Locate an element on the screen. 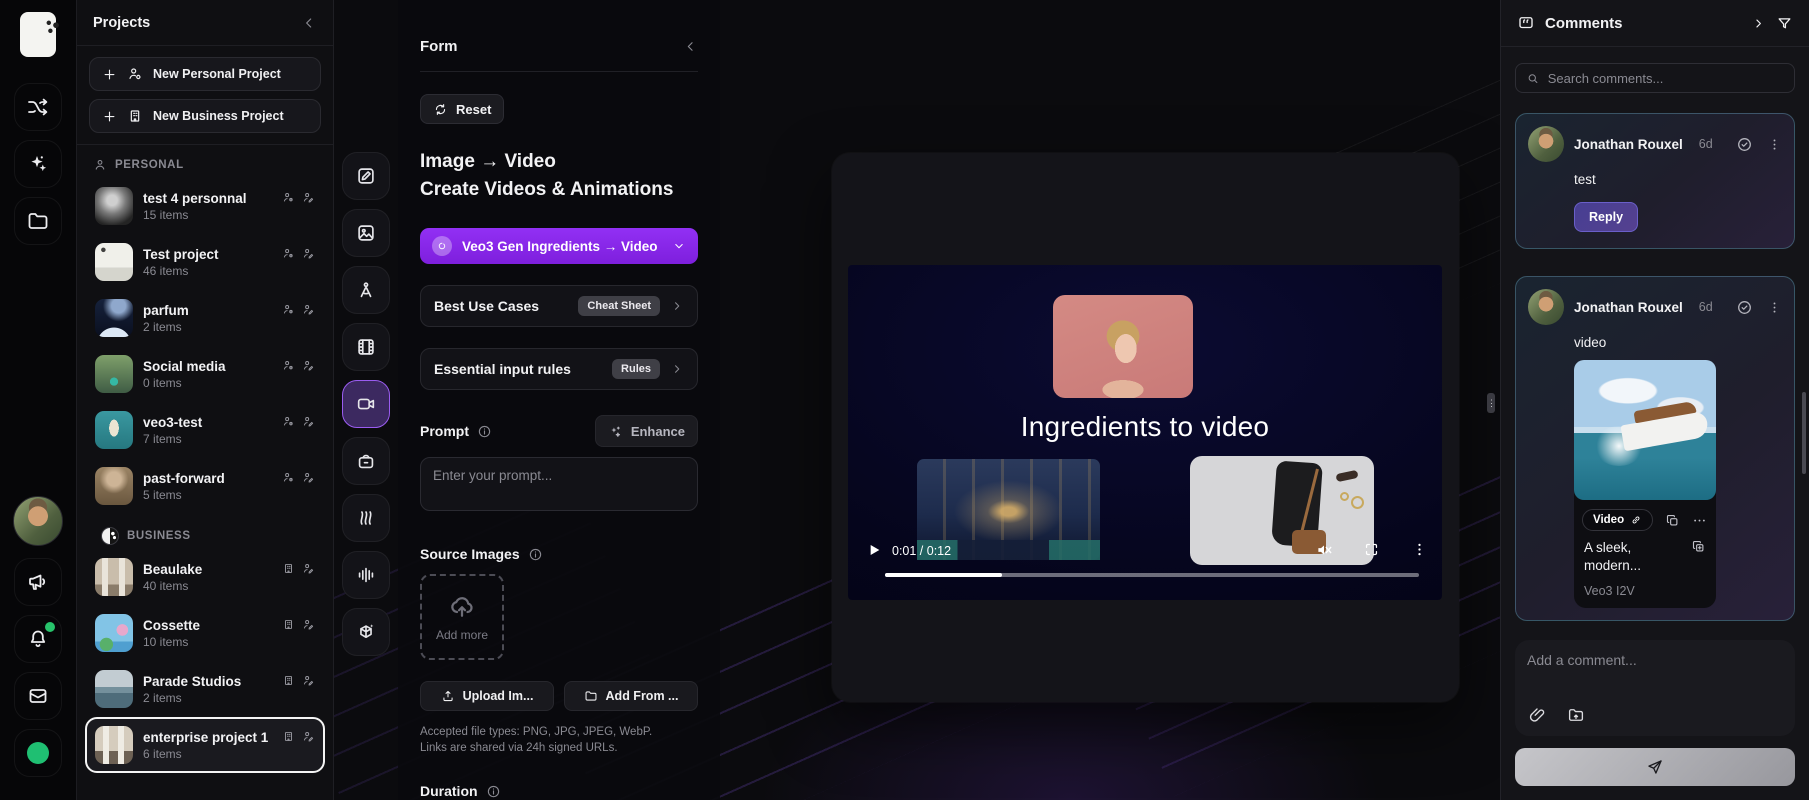  copy-icon is located at coordinates (1672, 520).